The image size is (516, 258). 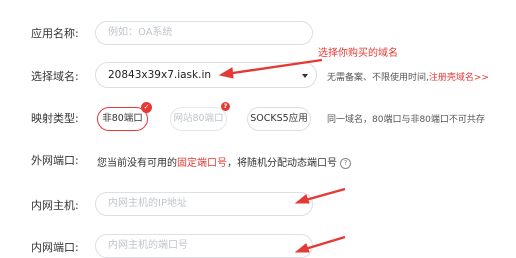 I want to click on domain-label: 选择域名:, so click(x=55, y=76).